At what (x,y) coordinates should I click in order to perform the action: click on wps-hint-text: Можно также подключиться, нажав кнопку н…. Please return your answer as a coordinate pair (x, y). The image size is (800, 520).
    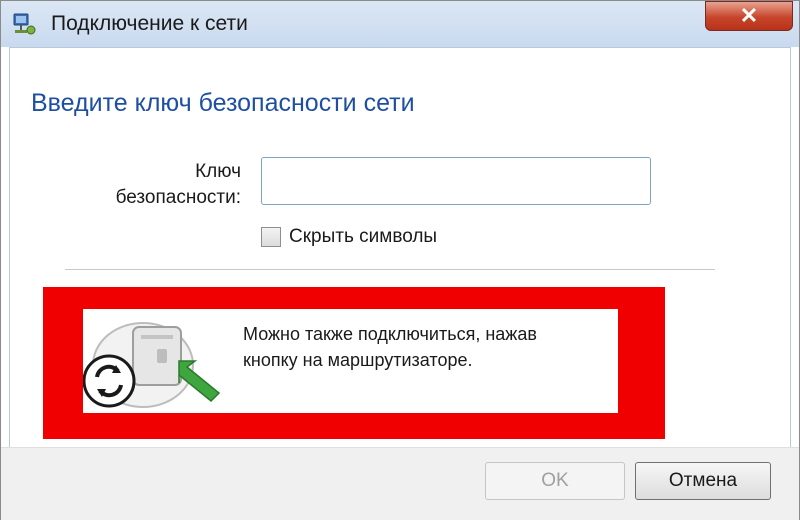
    Looking at the image, I should click on (433, 347).